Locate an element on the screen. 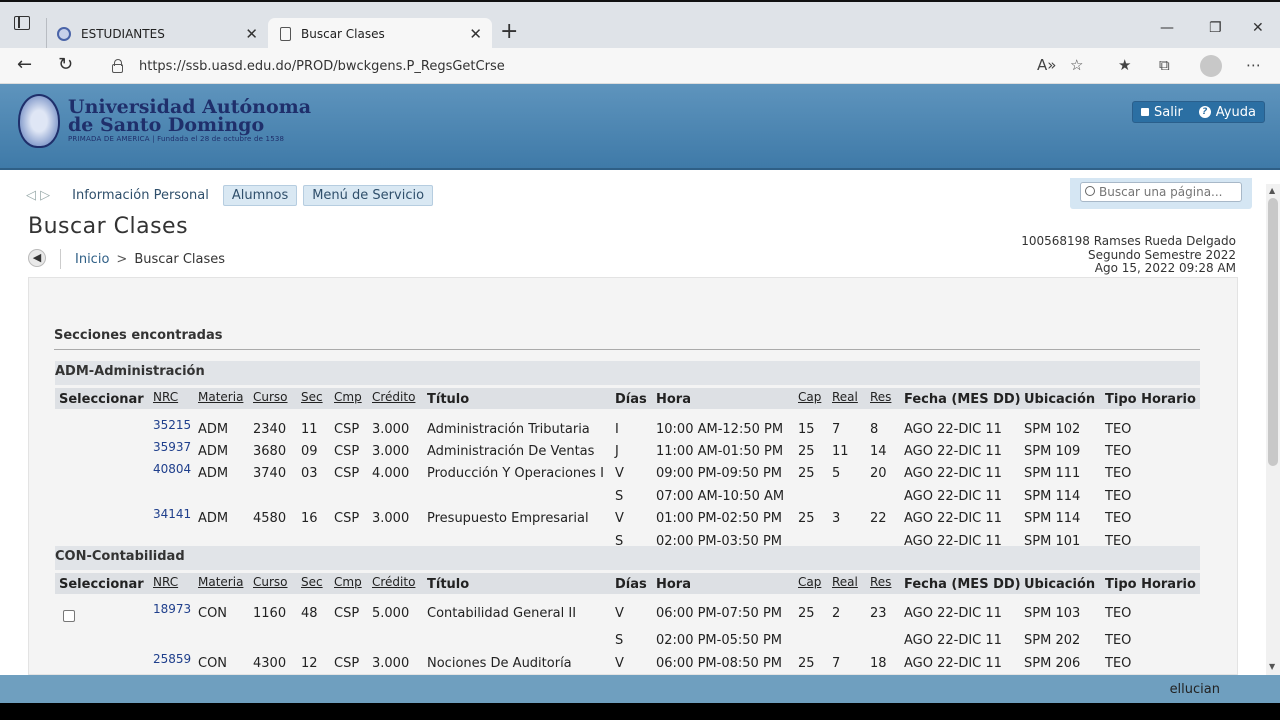 This screenshot has width=1280, height=720. favorites-icon: ★ is located at coordinates (1124, 65).